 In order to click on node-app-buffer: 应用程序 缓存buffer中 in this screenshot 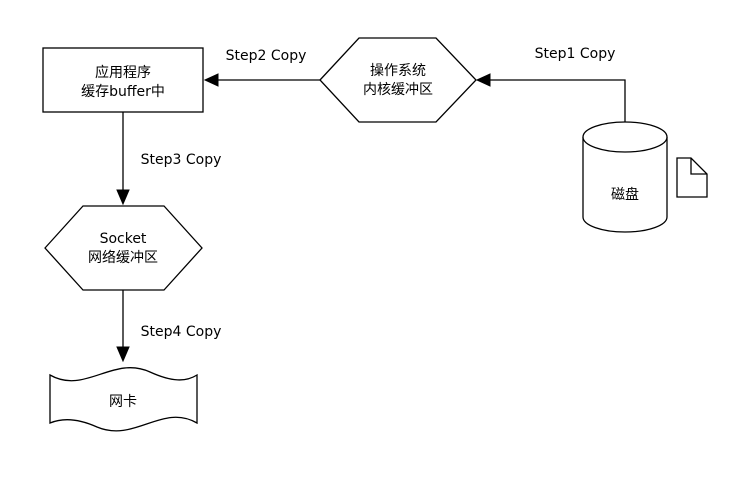, I will do `click(123, 80)`.